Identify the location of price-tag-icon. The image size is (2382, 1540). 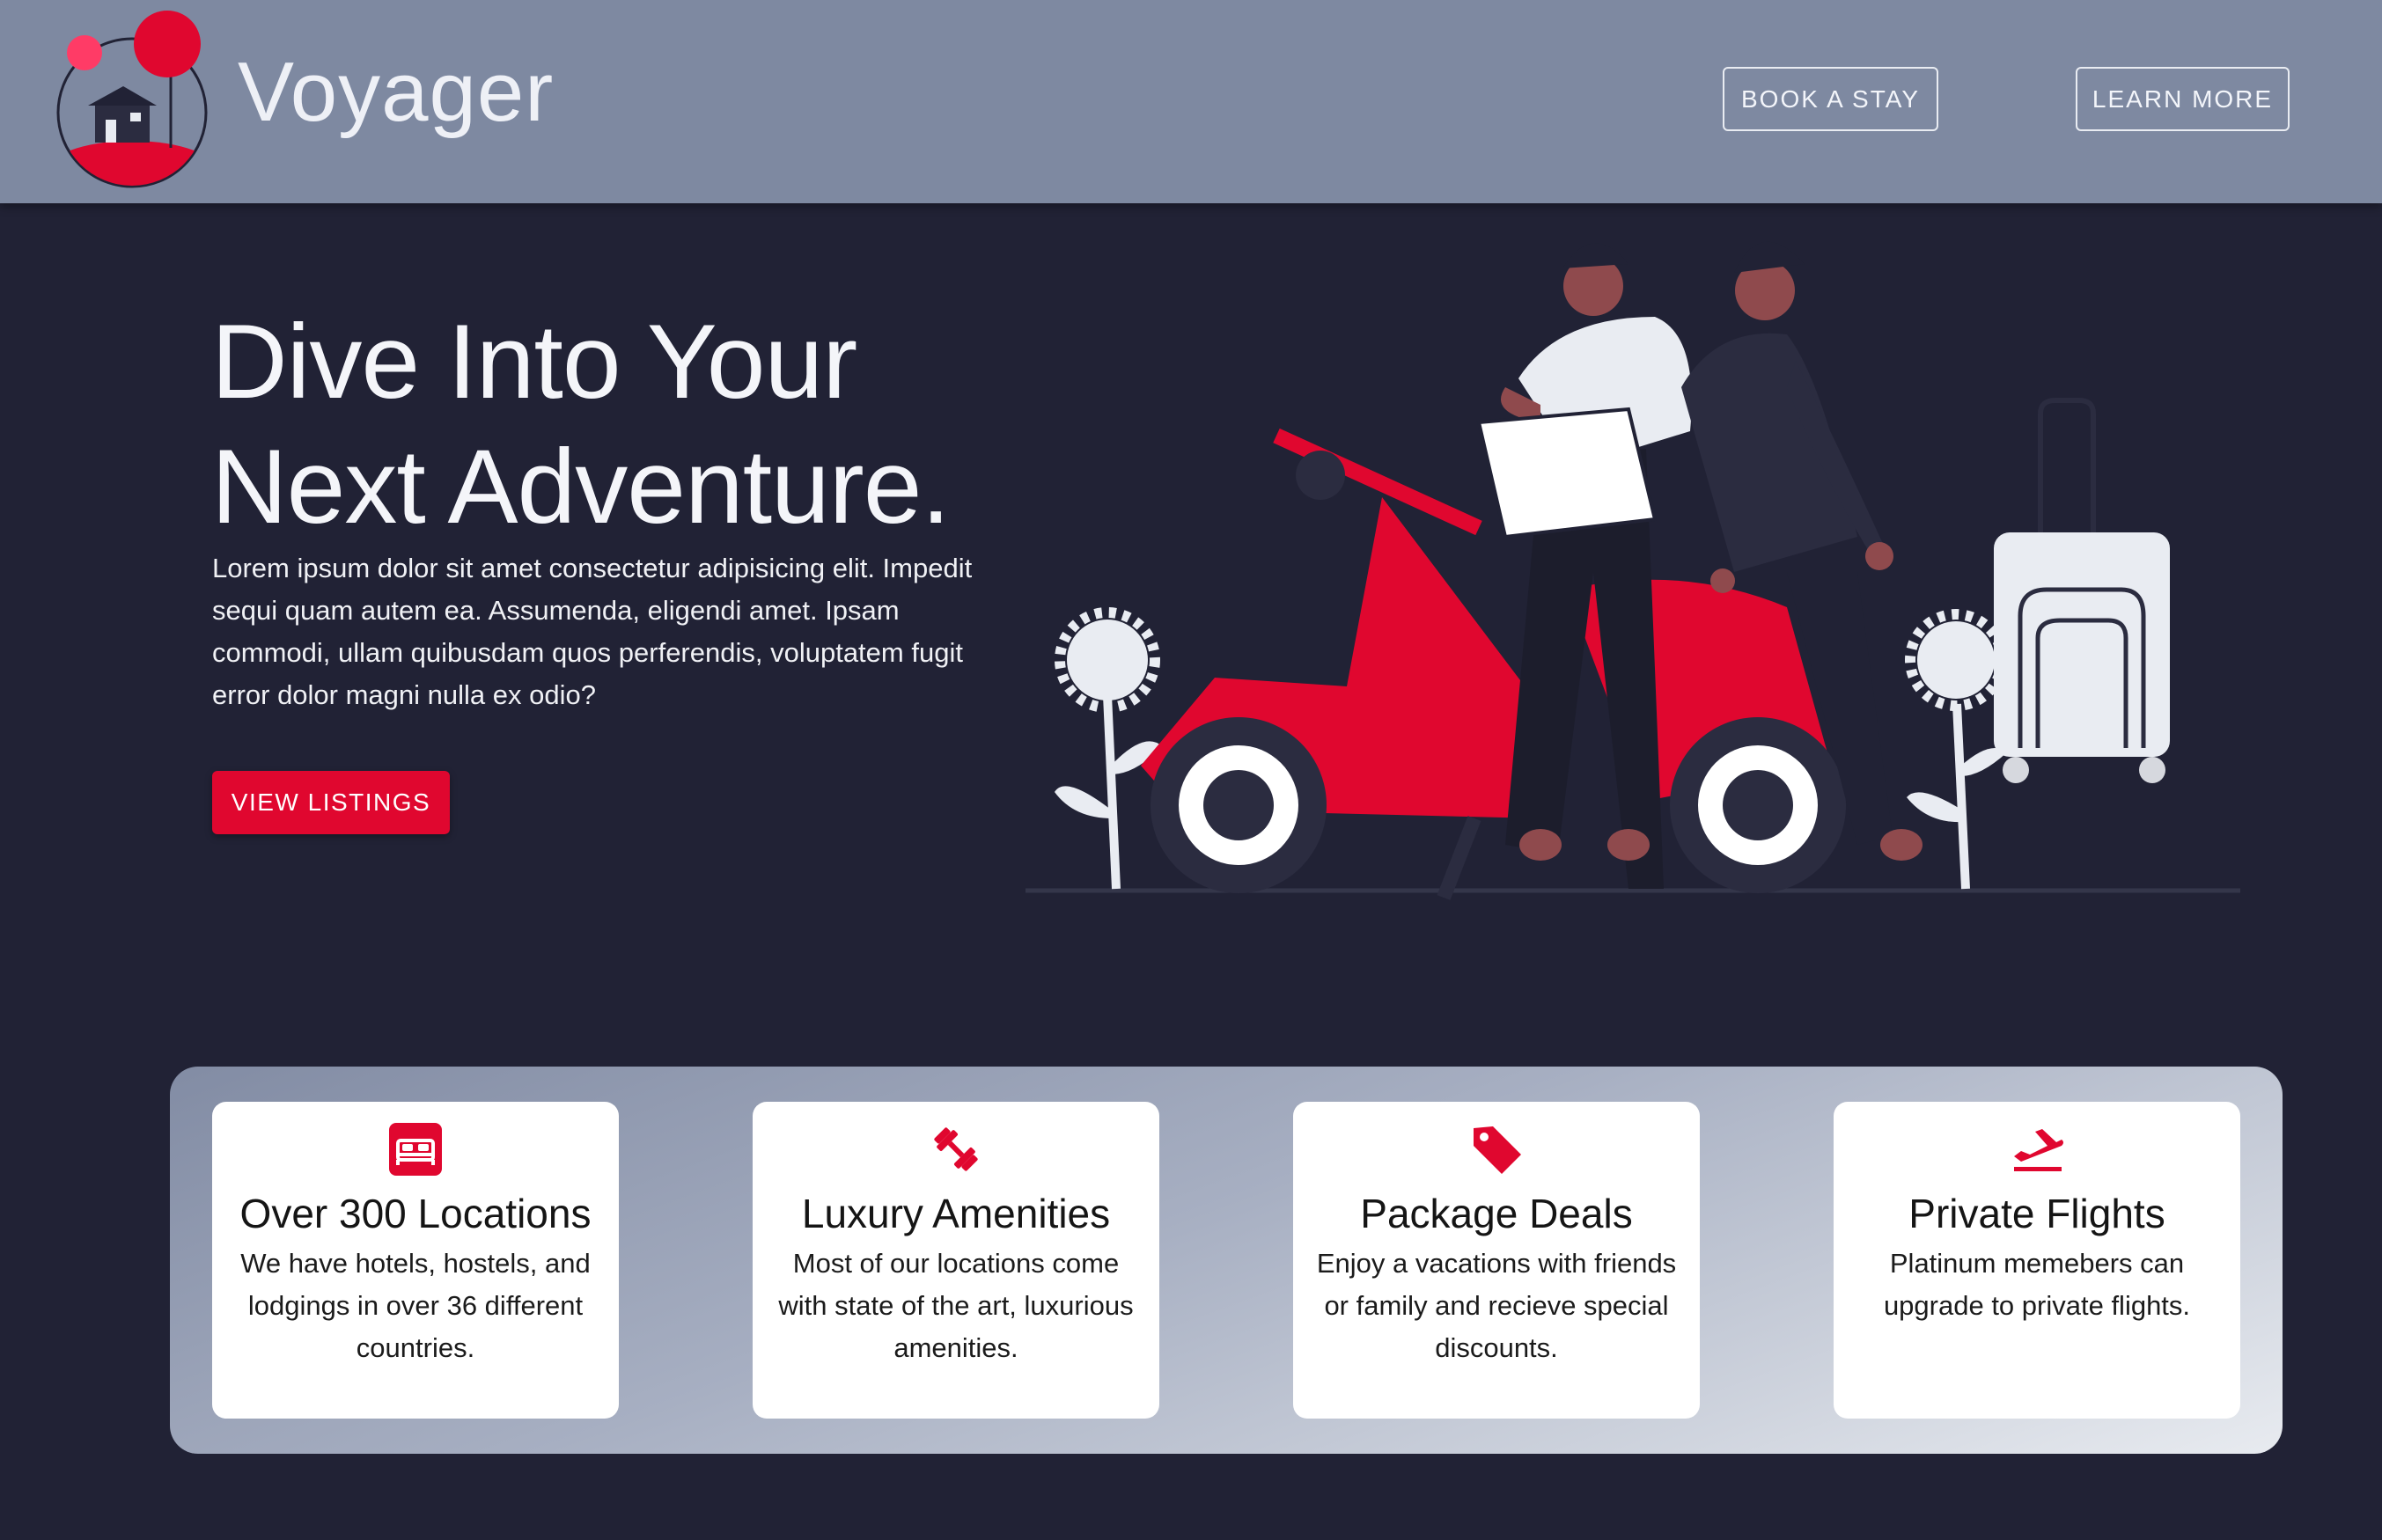
(1497, 1150).